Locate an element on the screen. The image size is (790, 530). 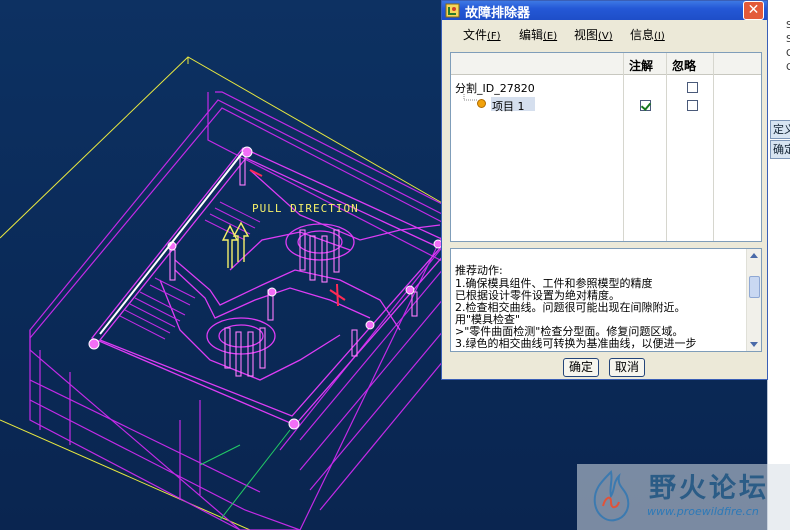
ignore-checkbox-split is located at coordinates (692, 87).